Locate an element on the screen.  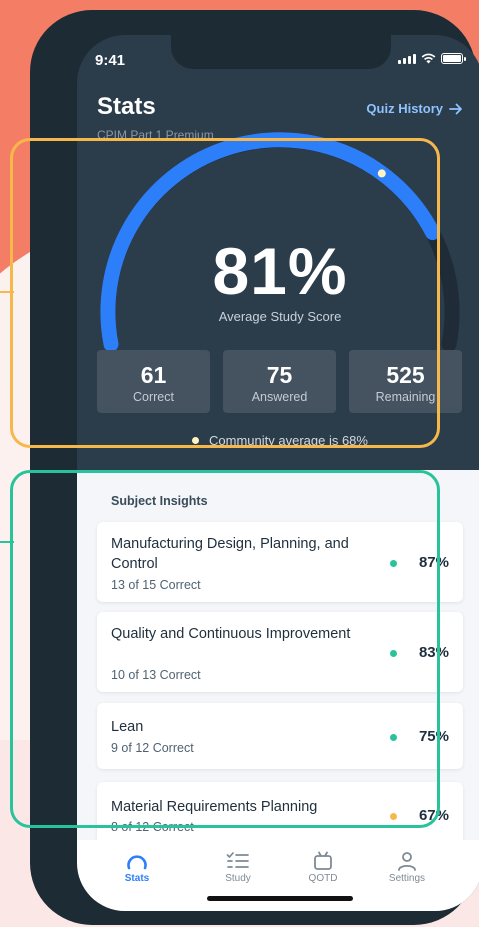
phone-notch is located at coordinates (281, 52).